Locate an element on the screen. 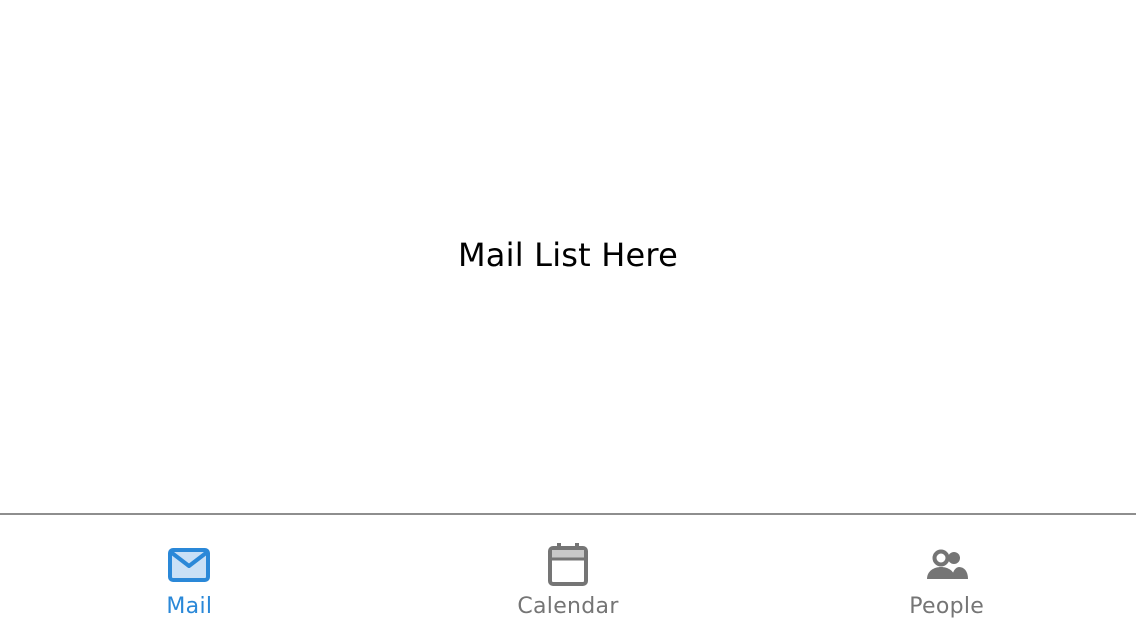  tab-calendar: Calendar is located at coordinates (568, 577).